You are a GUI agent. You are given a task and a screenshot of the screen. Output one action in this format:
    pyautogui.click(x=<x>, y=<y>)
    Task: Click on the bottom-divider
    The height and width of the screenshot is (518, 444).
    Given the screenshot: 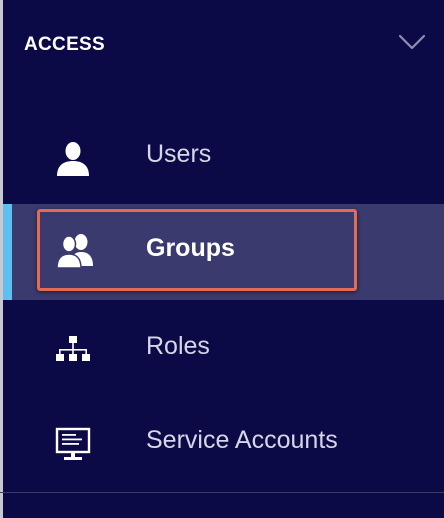 What is the action you would take?
    pyautogui.click(x=222, y=492)
    